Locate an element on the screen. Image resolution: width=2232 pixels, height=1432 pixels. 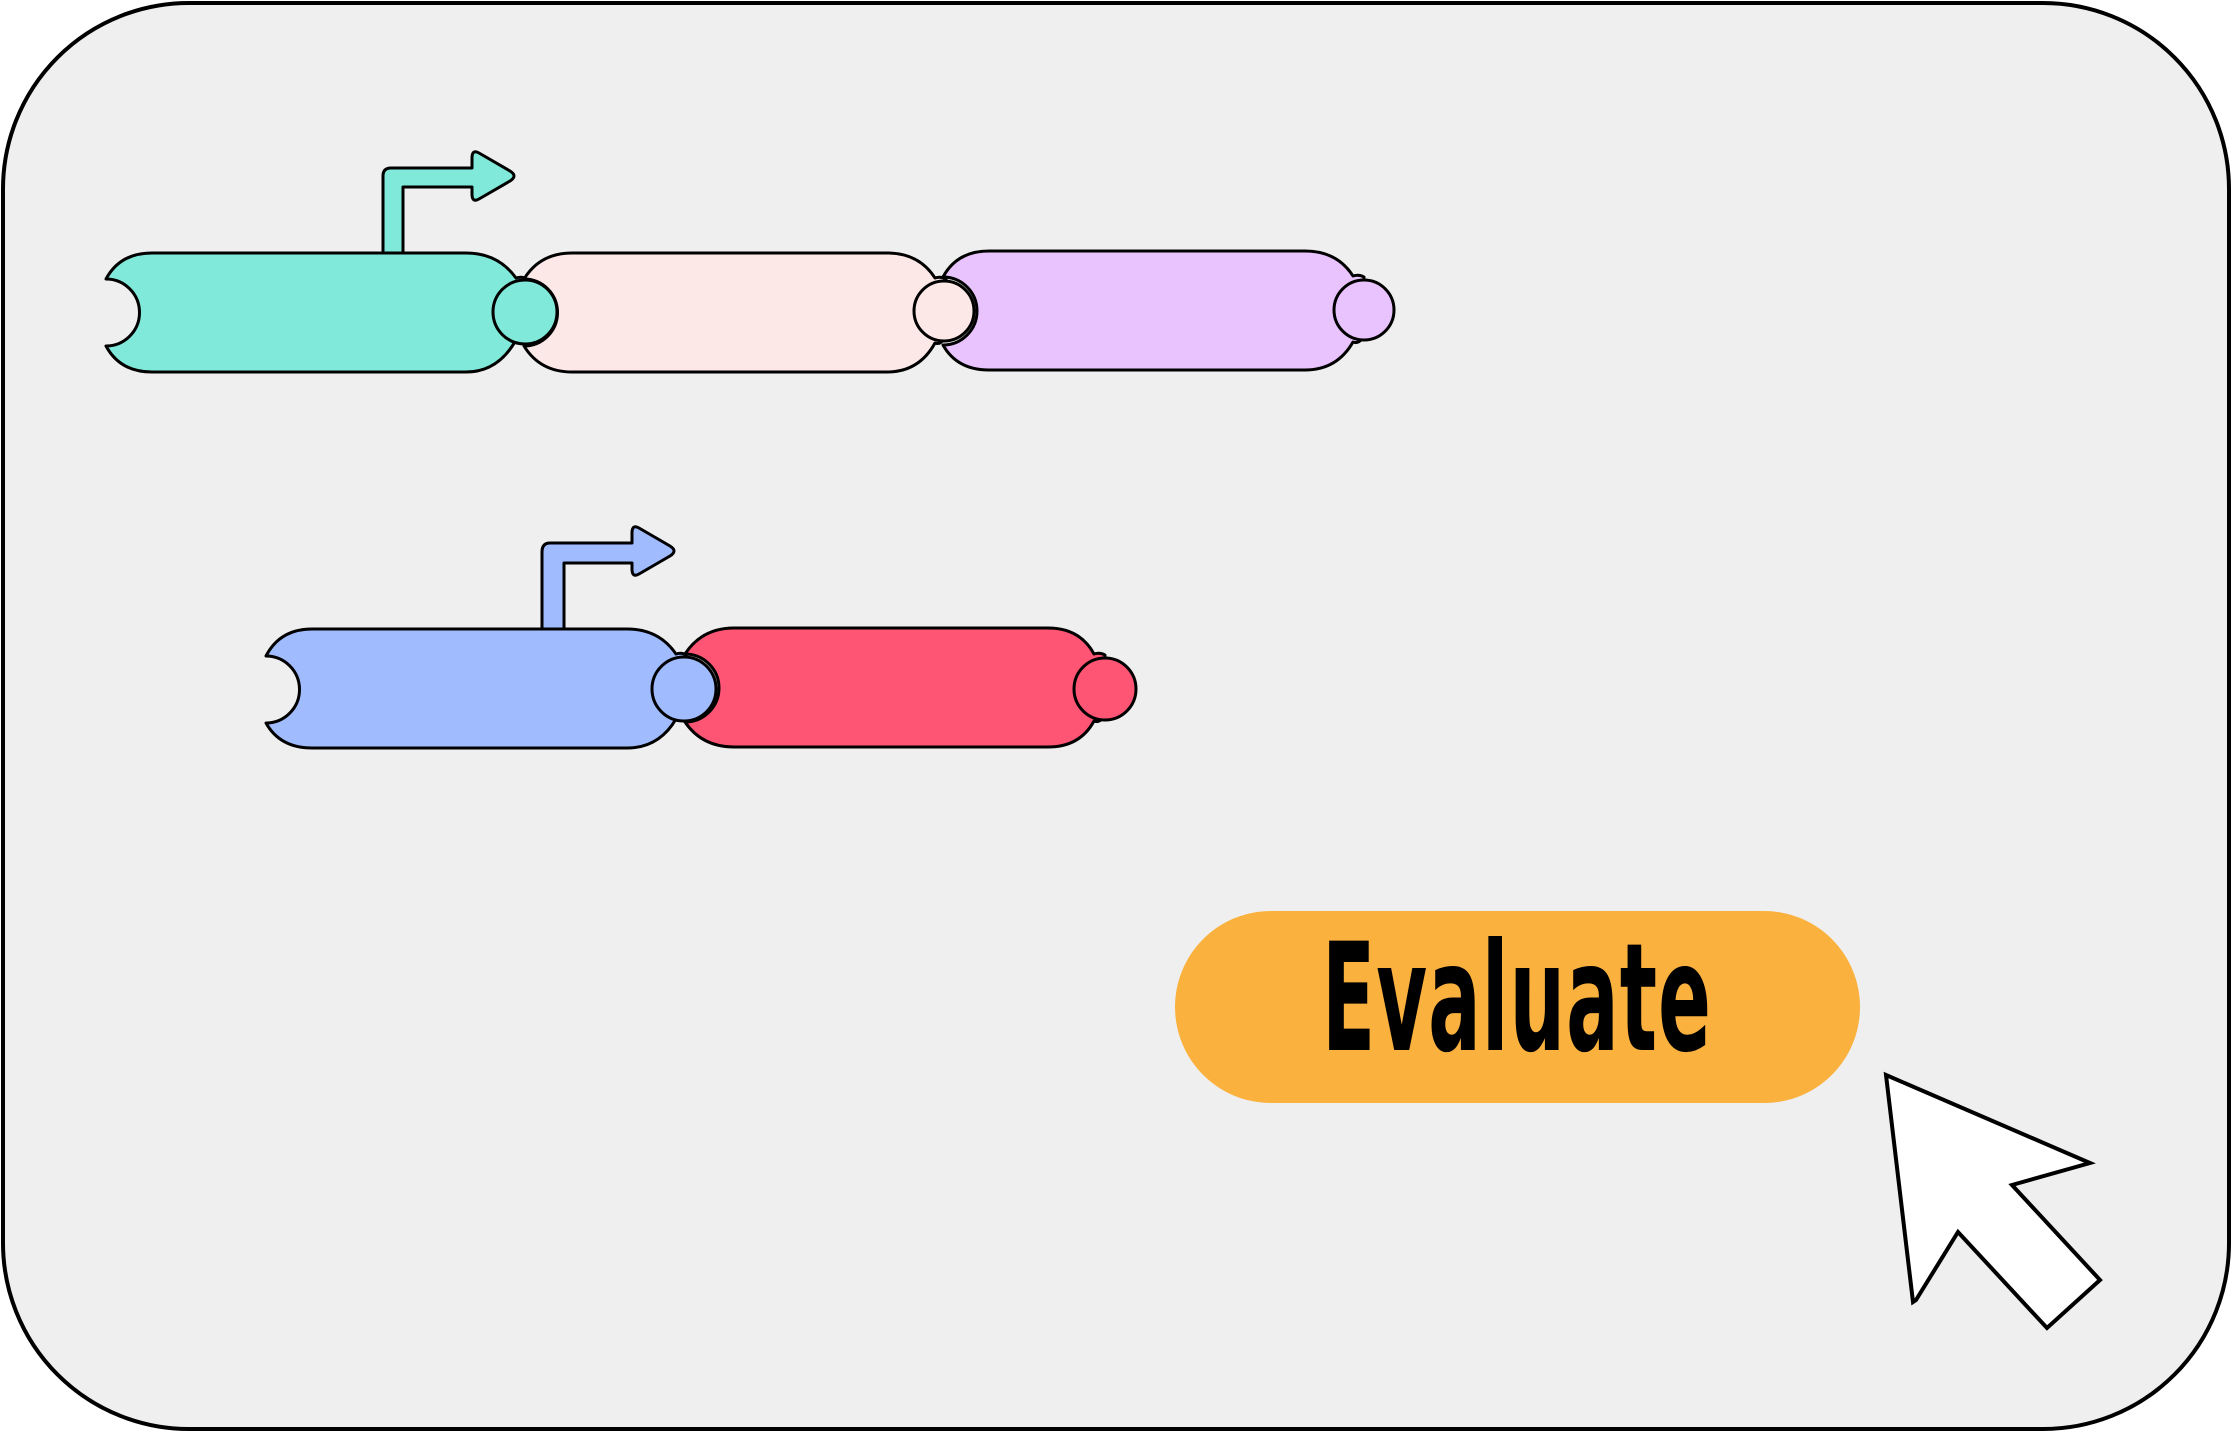
evaluate-button: Evaluate is located at coordinates (1517, 1007).